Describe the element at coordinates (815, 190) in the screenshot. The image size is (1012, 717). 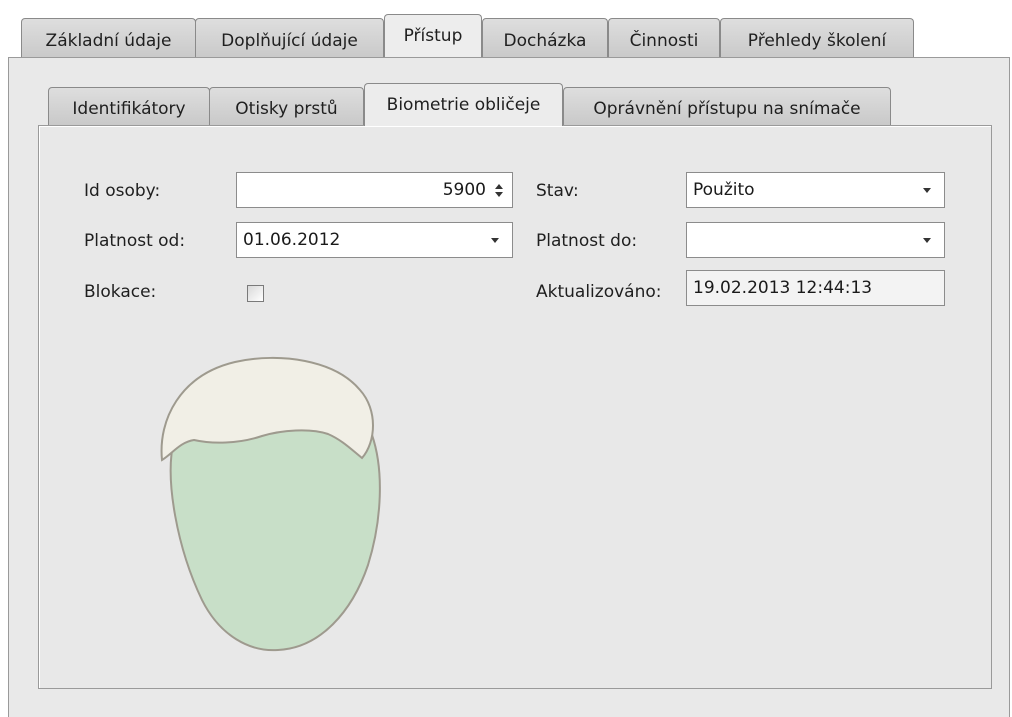
I see `stav-dropdown: Použito` at that location.